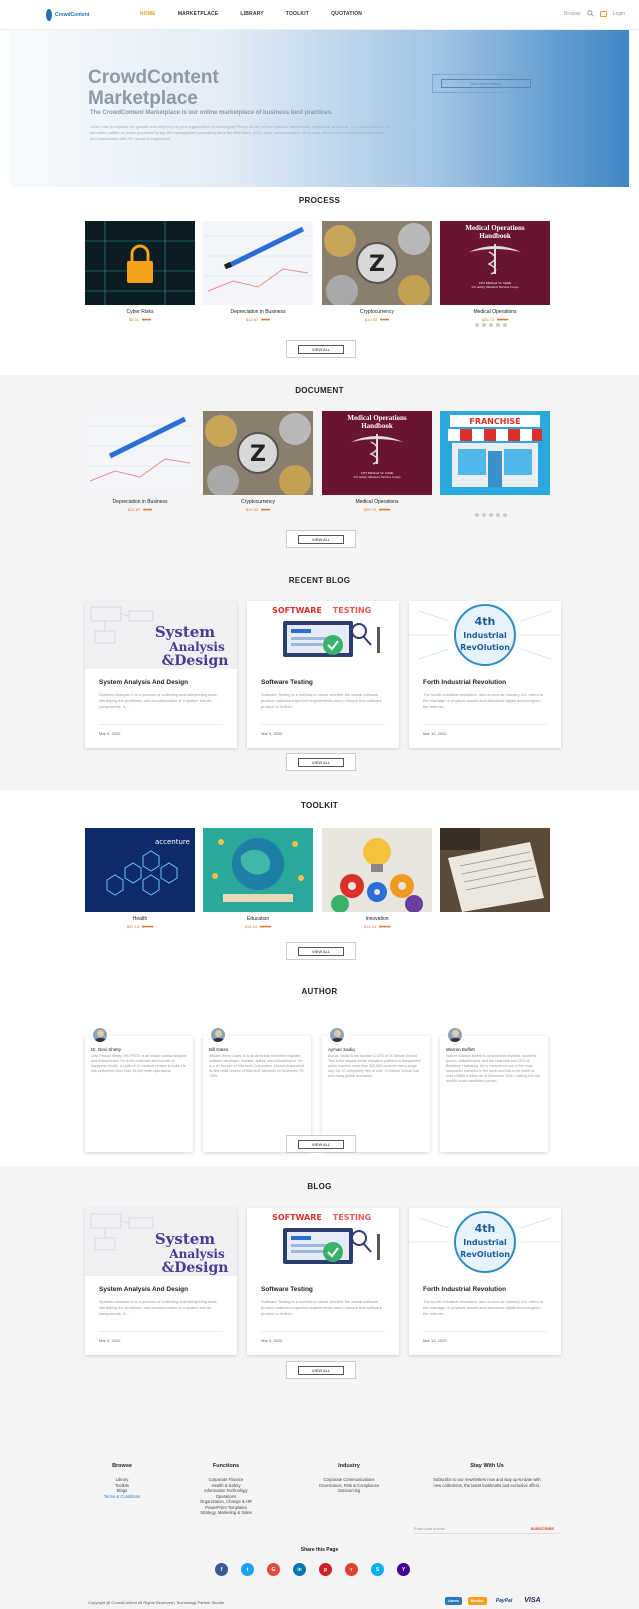  Describe the element at coordinates (377, 1569) in the screenshot. I see `skype-icon: S` at that location.